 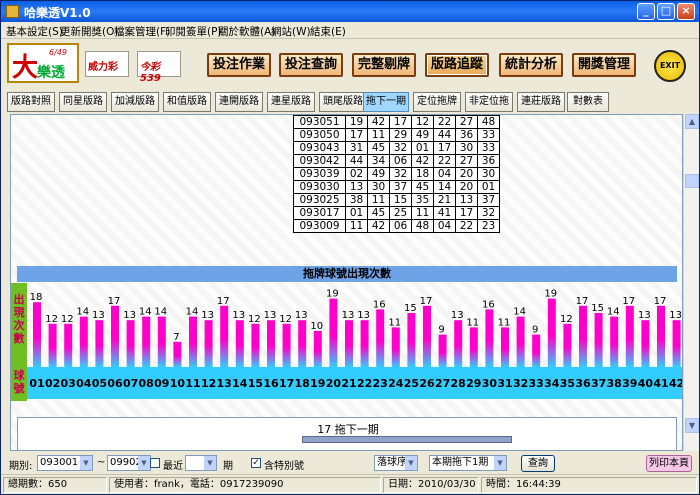 I want to click on menu-website: 網站(W), so click(x=291, y=31).